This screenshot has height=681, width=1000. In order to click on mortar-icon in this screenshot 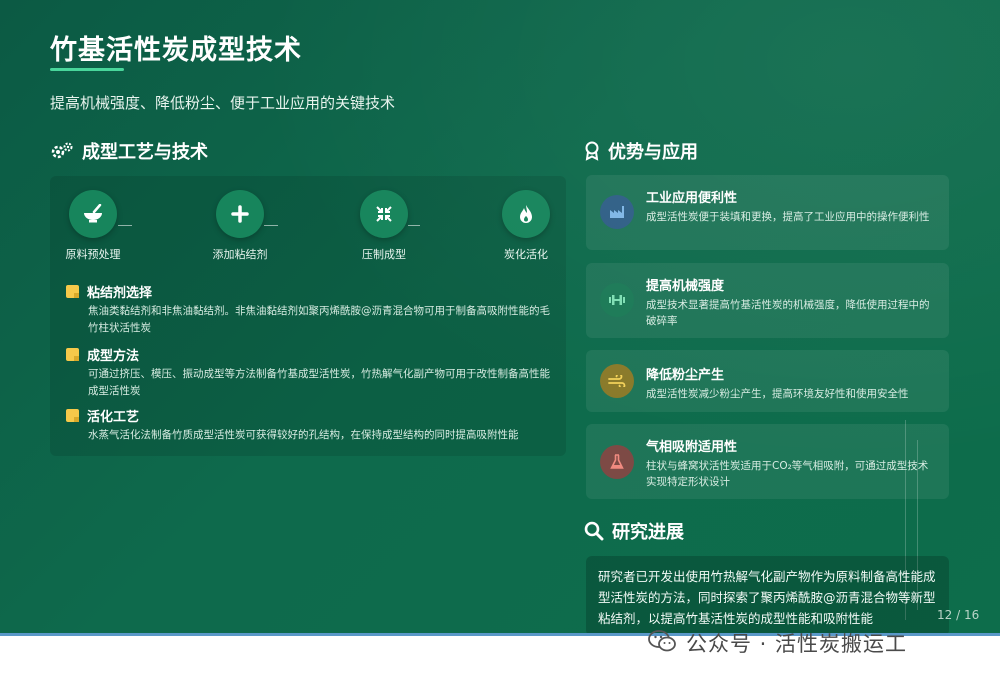, I will do `click(93, 214)`.